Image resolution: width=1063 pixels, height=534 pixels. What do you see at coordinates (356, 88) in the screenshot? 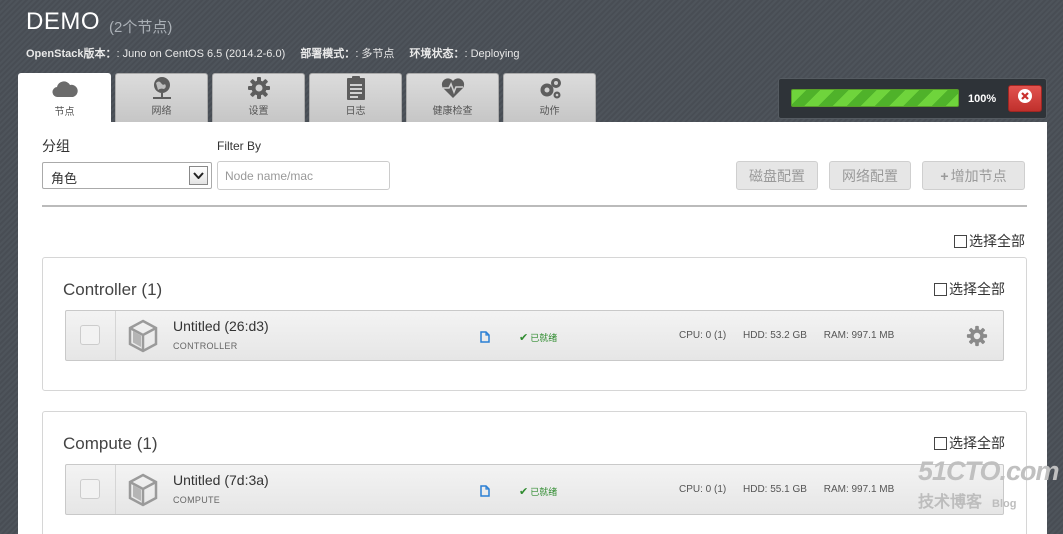
I see `document-icon` at bounding box center [356, 88].